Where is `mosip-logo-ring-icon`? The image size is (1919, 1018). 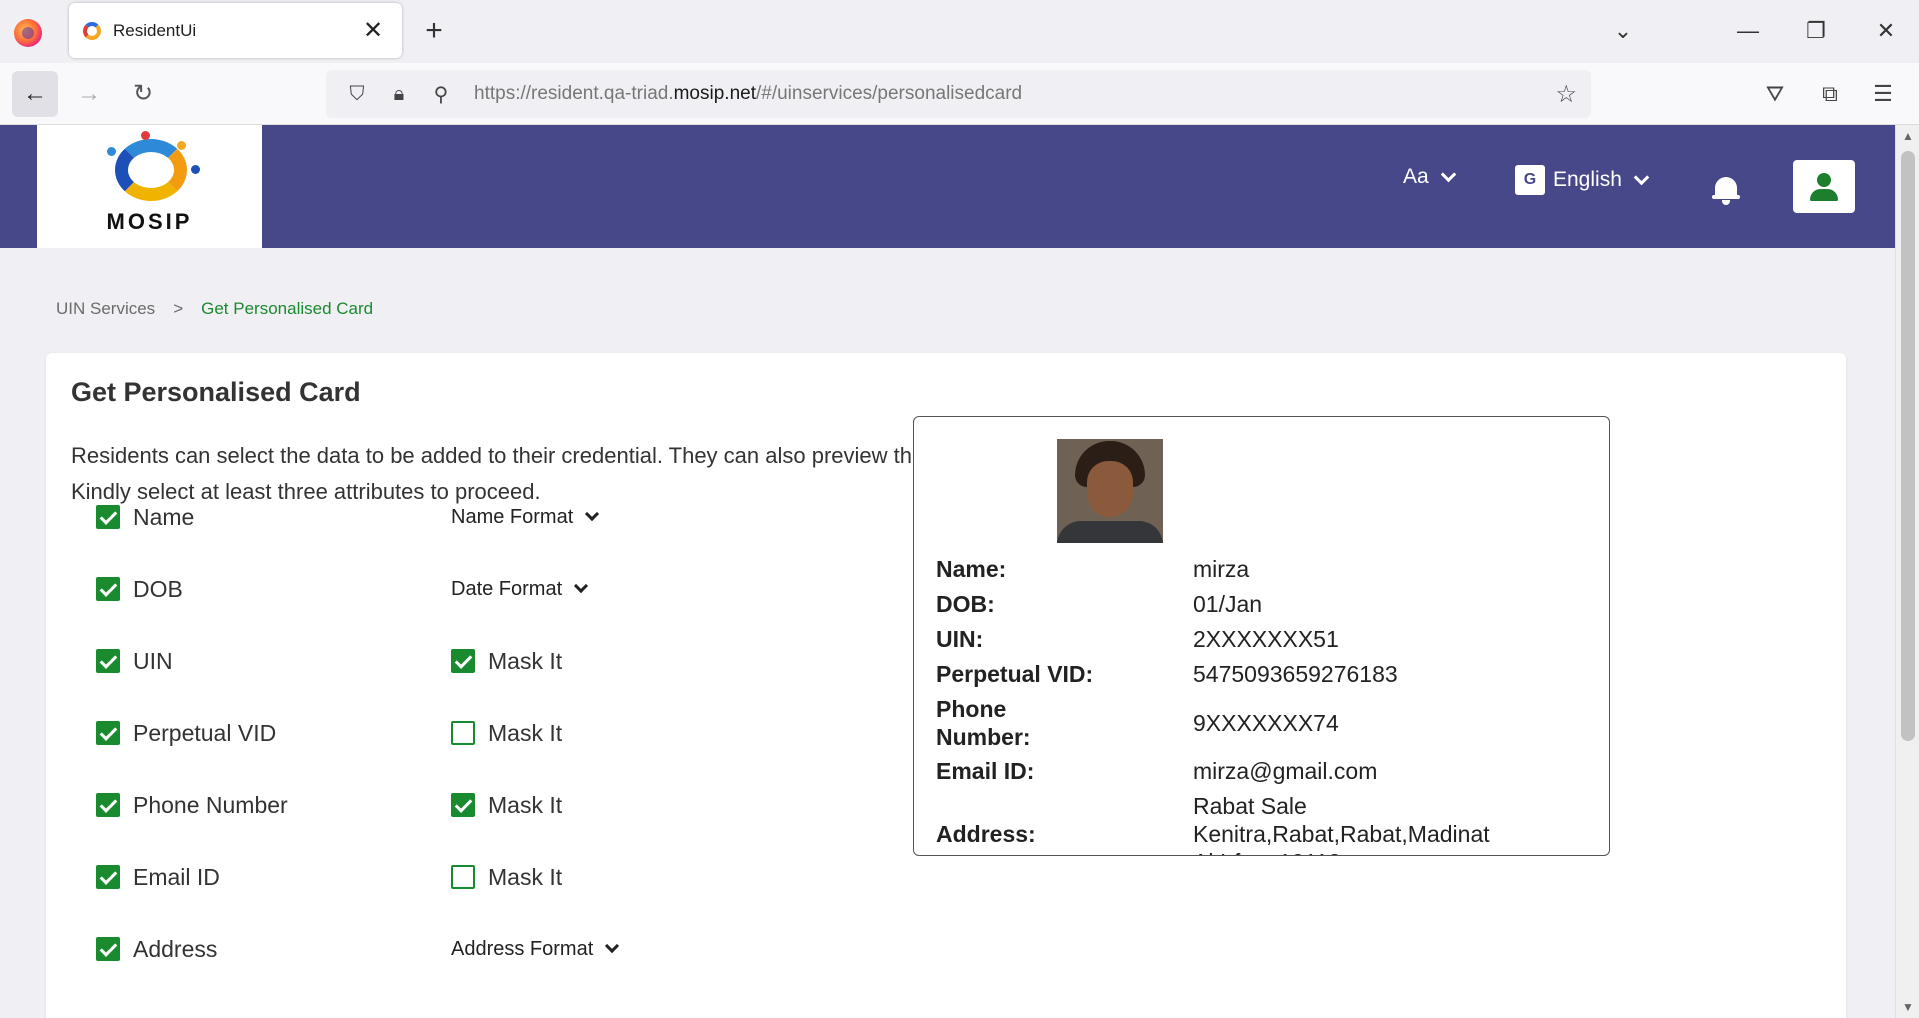 mosip-logo-ring-icon is located at coordinates (151, 170).